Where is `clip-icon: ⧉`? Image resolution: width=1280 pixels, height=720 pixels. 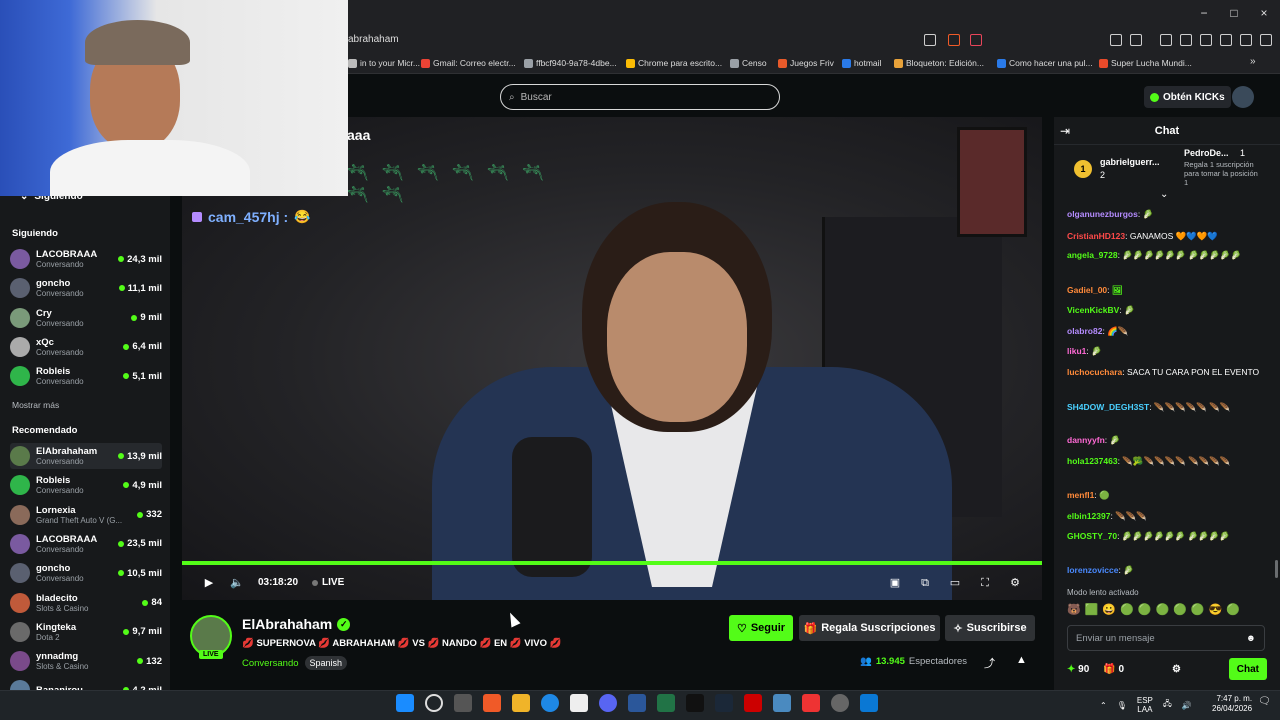 clip-icon: ⧉ is located at coordinates (925, 583).